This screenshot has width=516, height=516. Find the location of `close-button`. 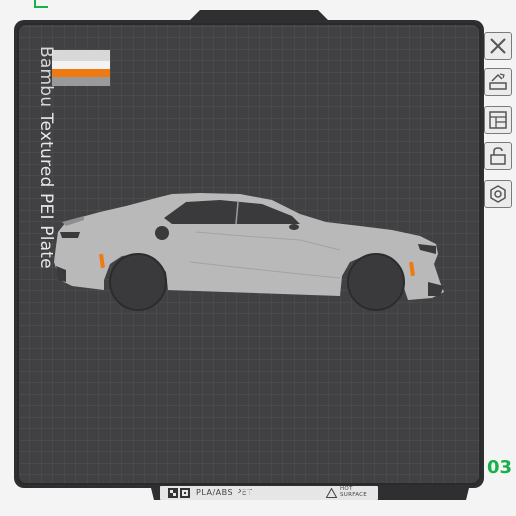

close-button is located at coordinates (498, 46).